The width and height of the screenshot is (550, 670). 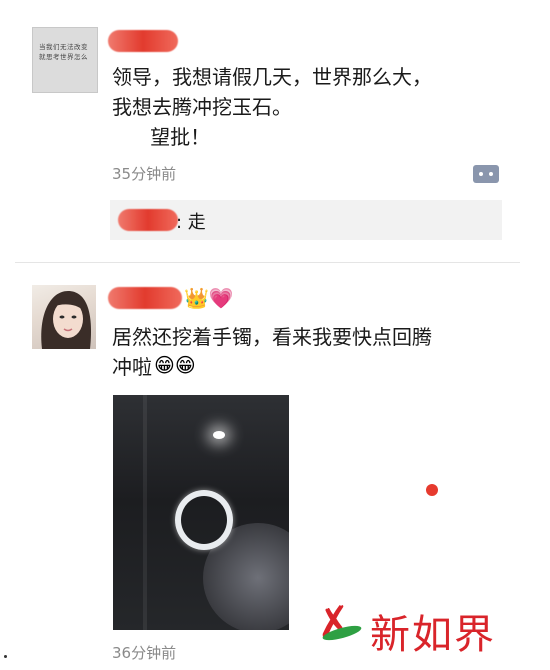 I want to click on author-avatar: 当我们无法改变 就思考世界怎么, so click(x=65, y=60).